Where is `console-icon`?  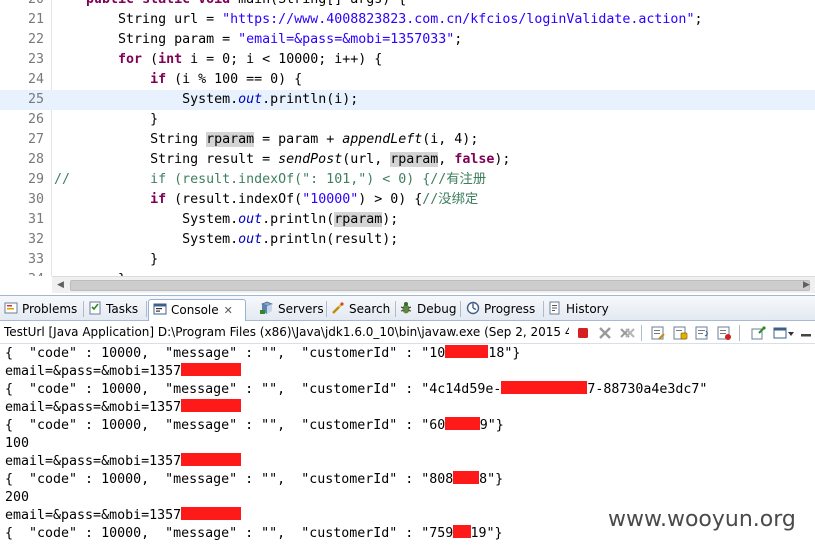 console-icon is located at coordinates (160, 309).